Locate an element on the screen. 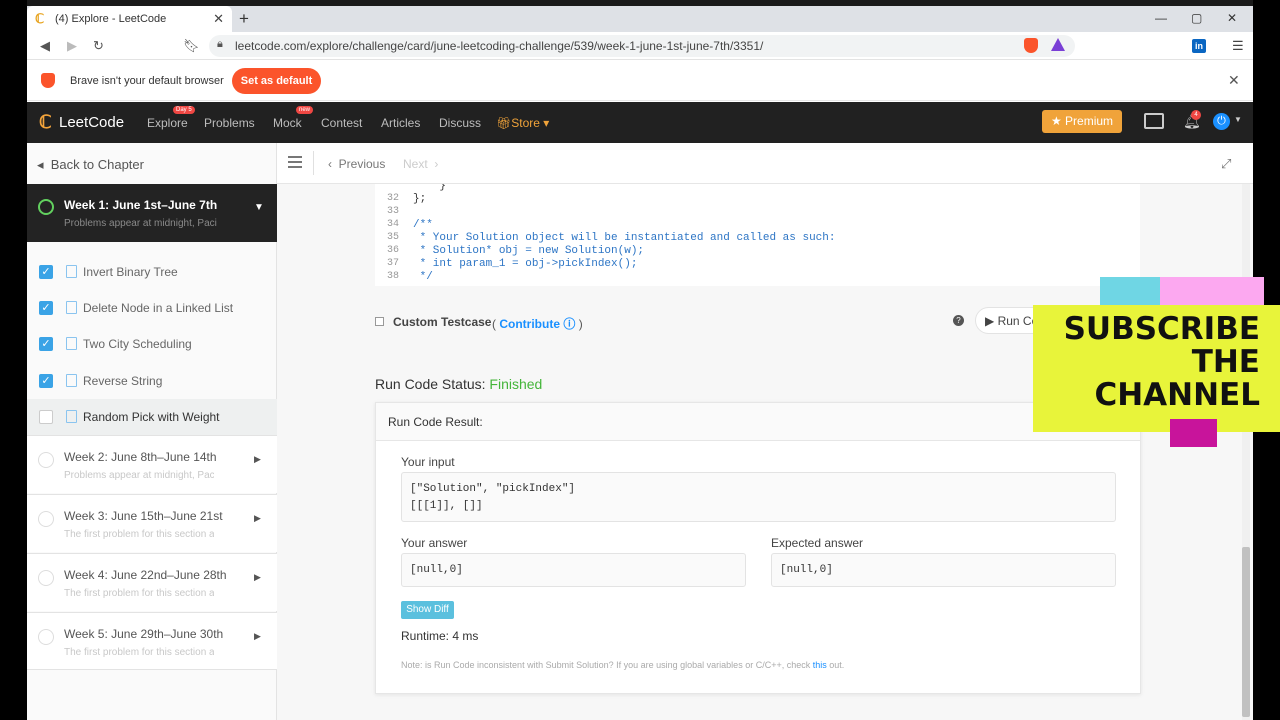  bookmark-icon: 🔖︎ is located at coordinates (191, 46).